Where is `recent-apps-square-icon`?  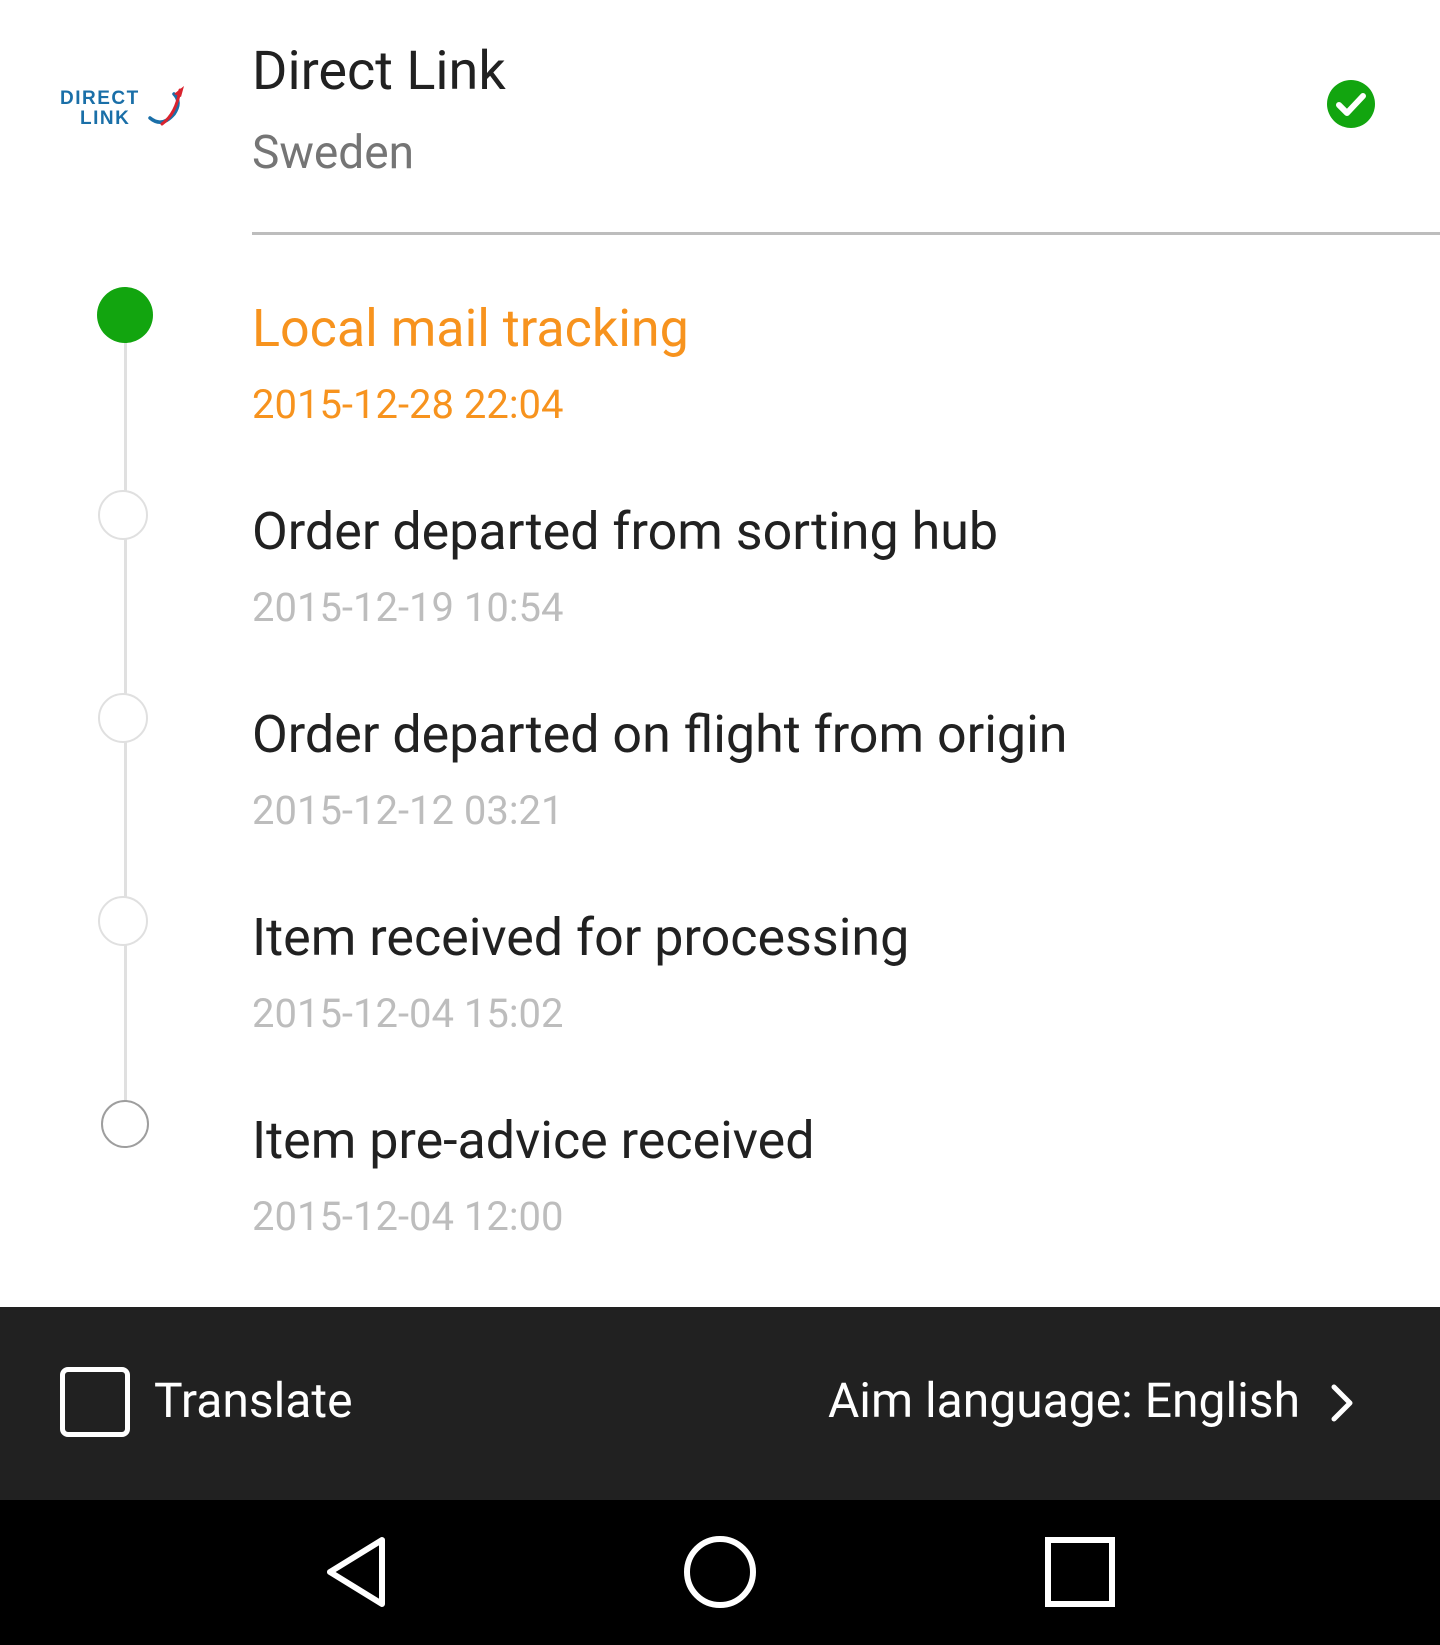 recent-apps-square-icon is located at coordinates (1080, 1572).